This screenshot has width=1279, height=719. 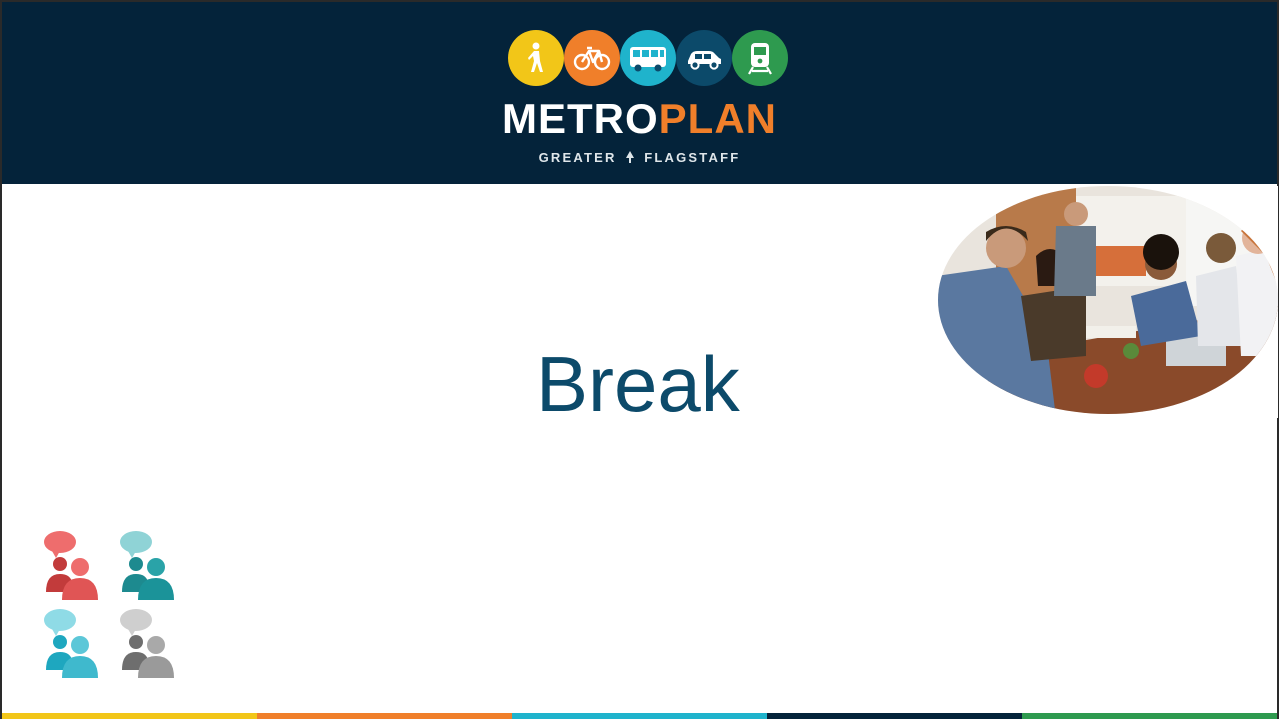 I want to click on tagline-right: FLAGSTAFF, so click(x=692, y=157).